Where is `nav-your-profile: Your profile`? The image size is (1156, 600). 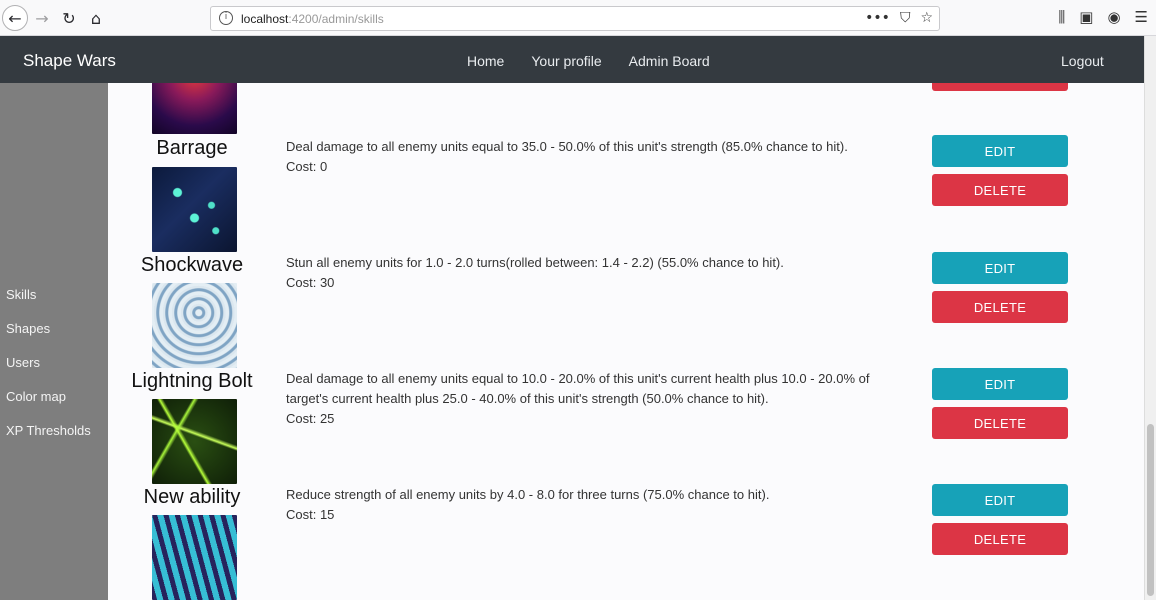
nav-your-profile: Your profile is located at coordinates (566, 61).